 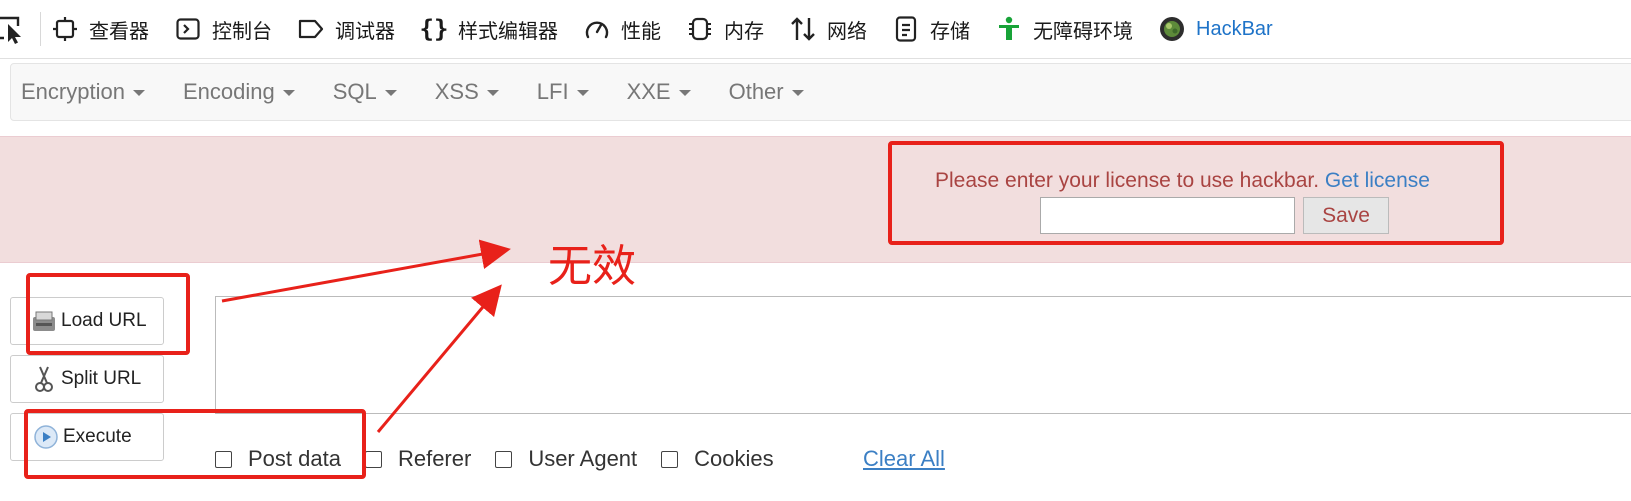 I want to click on menu-label: Encoding, so click(x=228, y=91).